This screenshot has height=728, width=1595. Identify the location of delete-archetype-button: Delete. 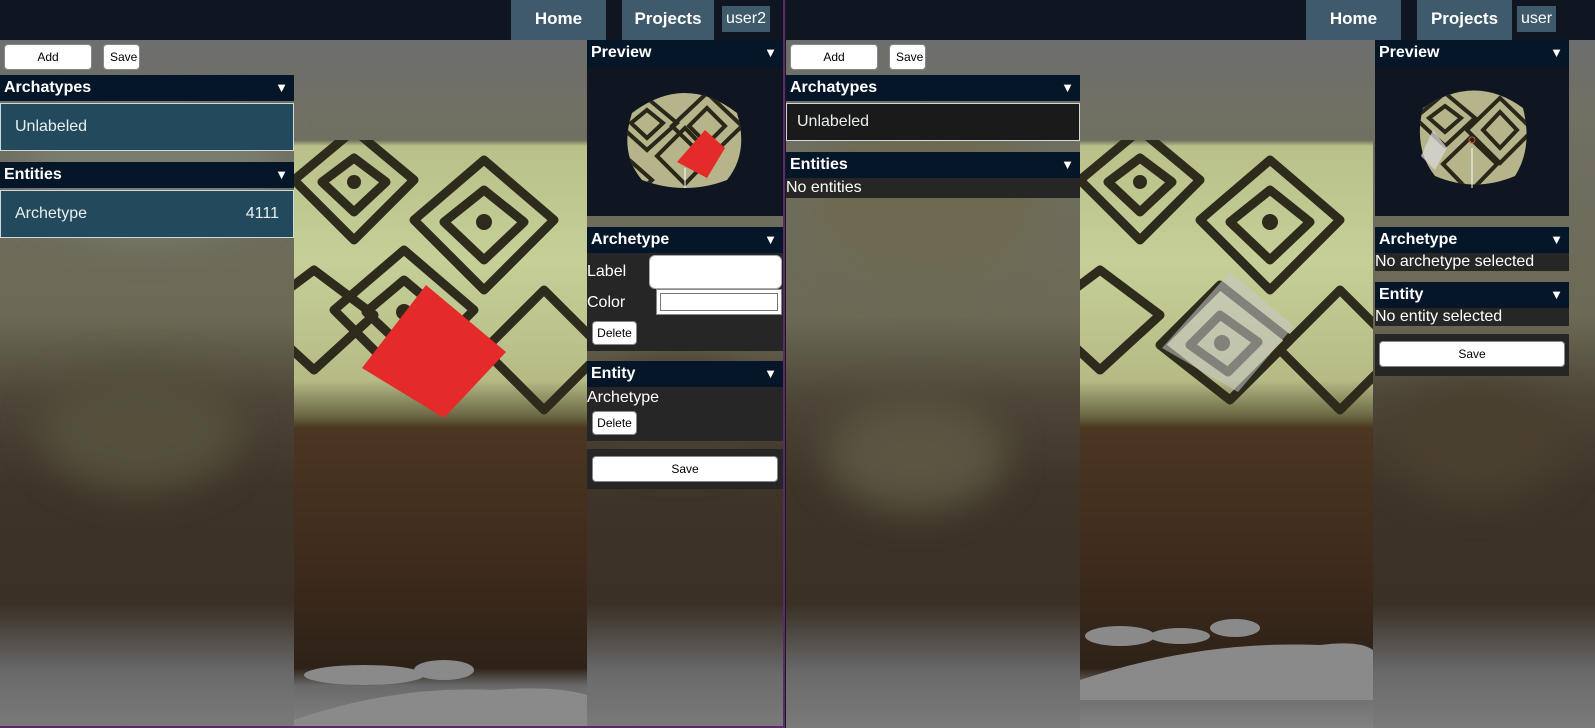
(614, 333).